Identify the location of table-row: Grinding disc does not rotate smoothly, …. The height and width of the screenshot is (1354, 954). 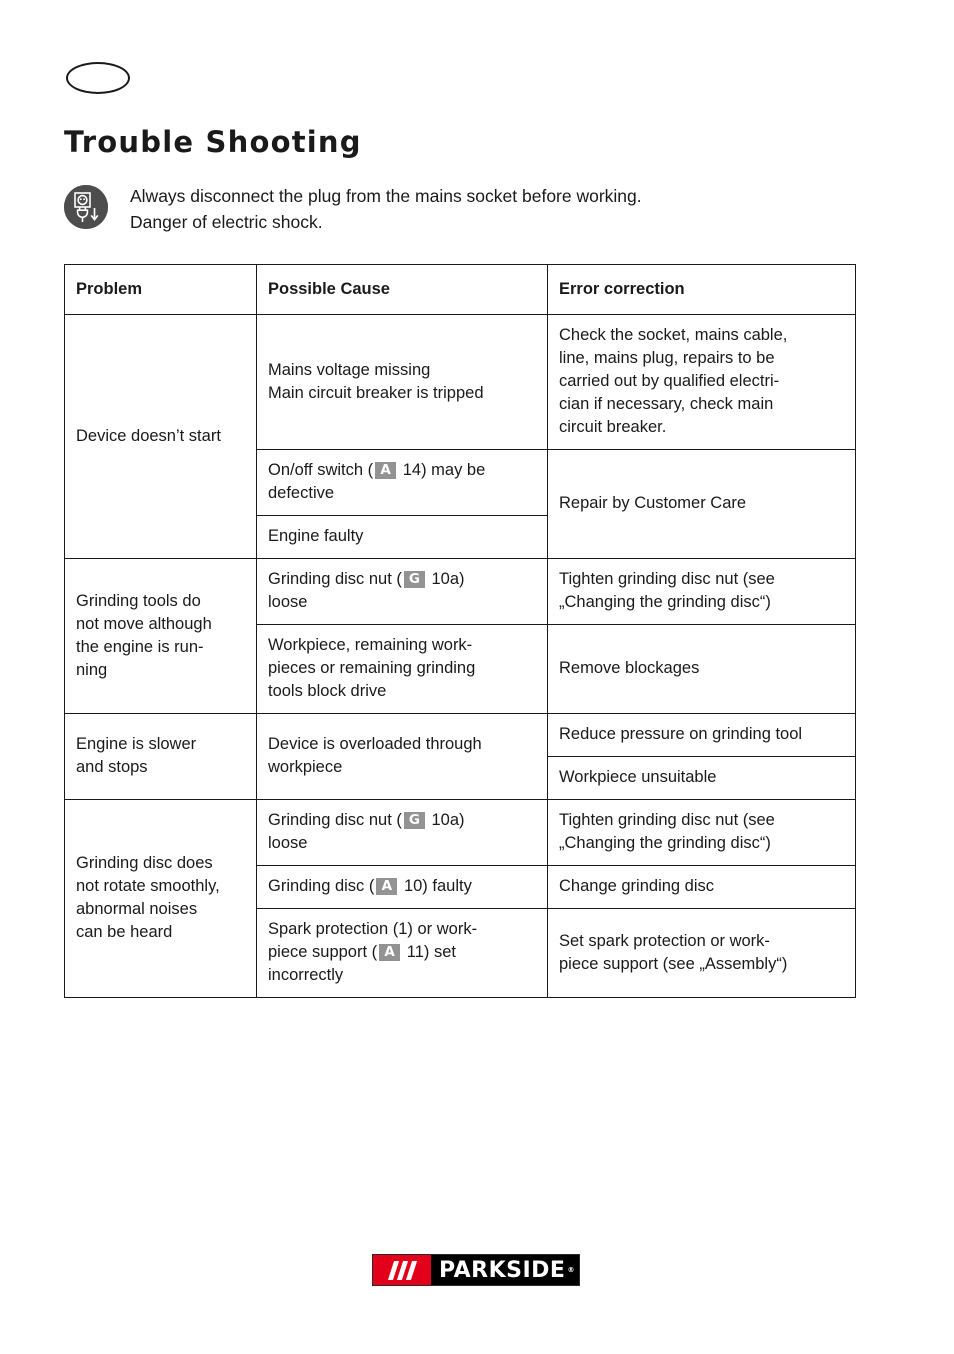
(460, 898).